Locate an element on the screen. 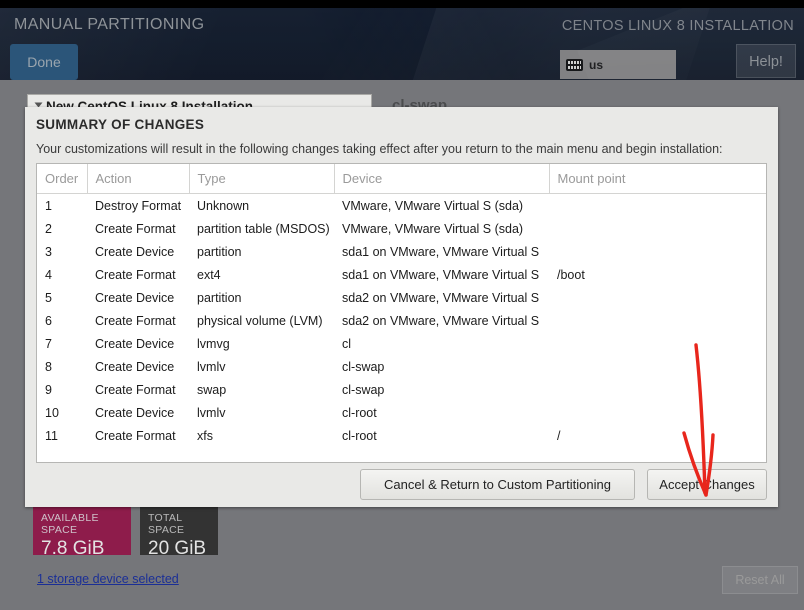 Image resolution: width=804 pixels, height=610 pixels. cell-type: partition table (MSDOS) is located at coordinates (263, 228).